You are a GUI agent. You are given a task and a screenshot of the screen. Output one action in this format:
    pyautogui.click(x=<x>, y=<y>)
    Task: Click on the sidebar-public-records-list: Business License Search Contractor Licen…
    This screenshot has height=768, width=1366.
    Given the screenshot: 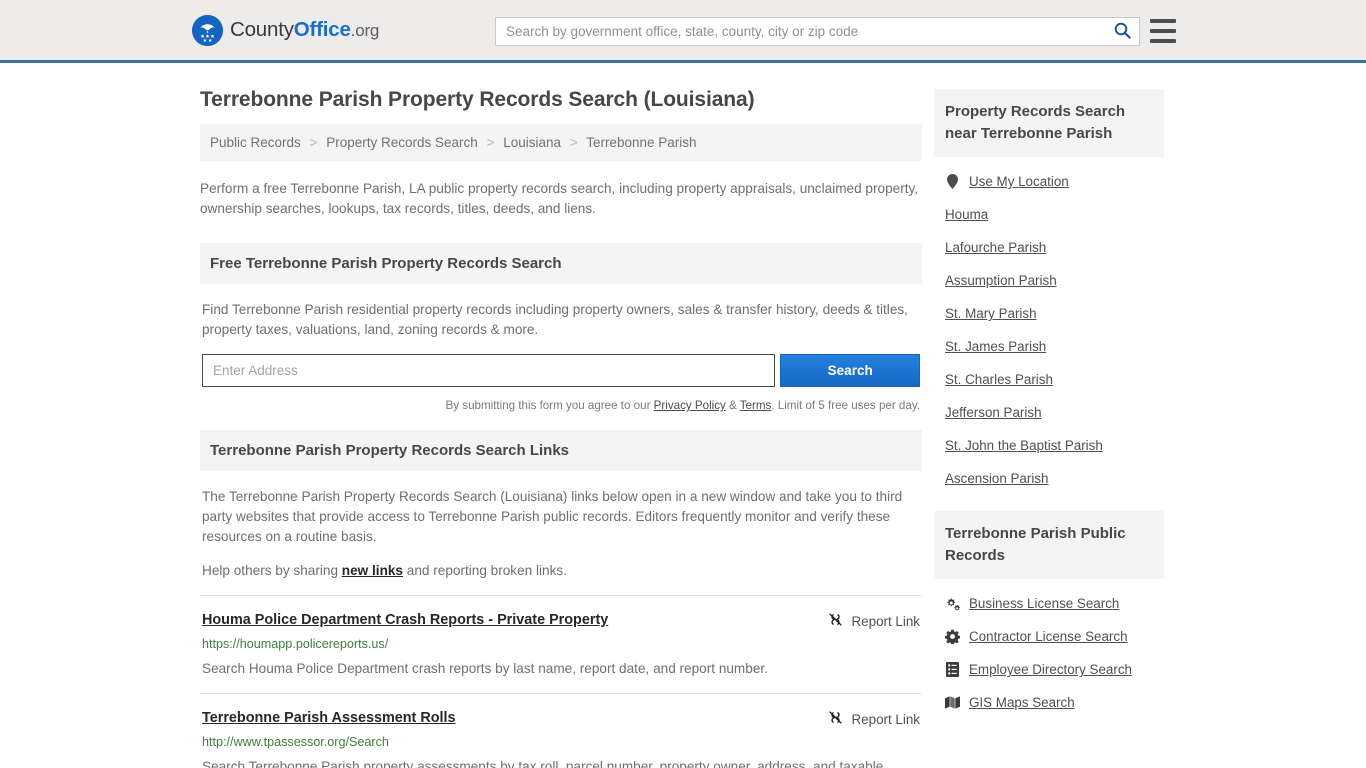 What is the action you would take?
    pyautogui.click(x=1049, y=651)
    